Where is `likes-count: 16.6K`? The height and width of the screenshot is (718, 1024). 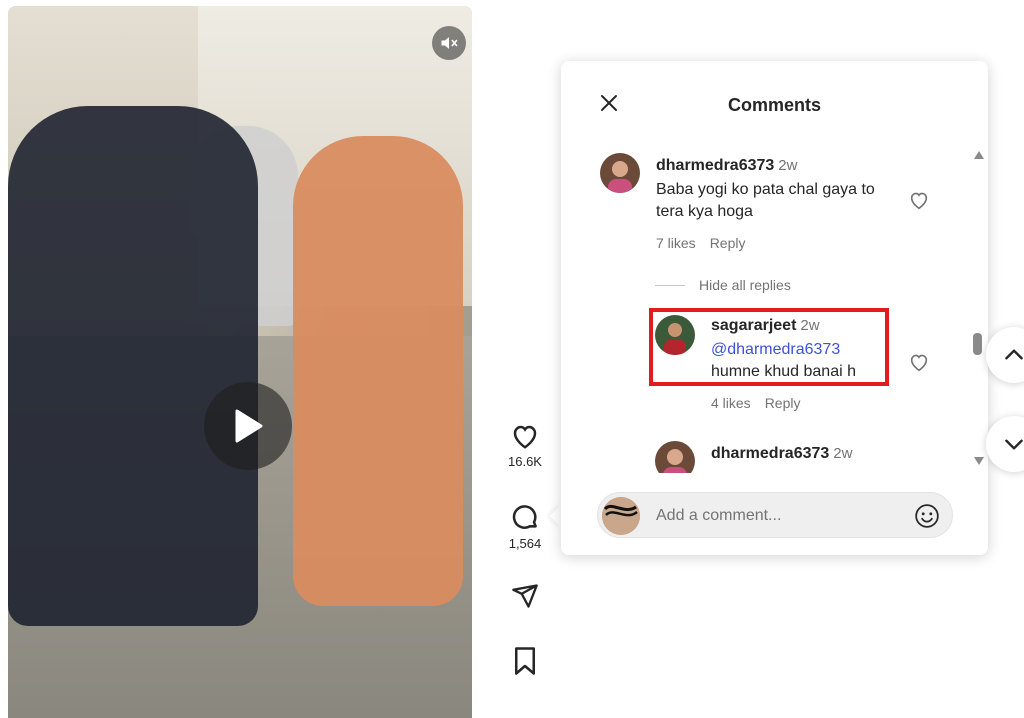
likes-count: 16.6K is located at coordinates (525, 461).